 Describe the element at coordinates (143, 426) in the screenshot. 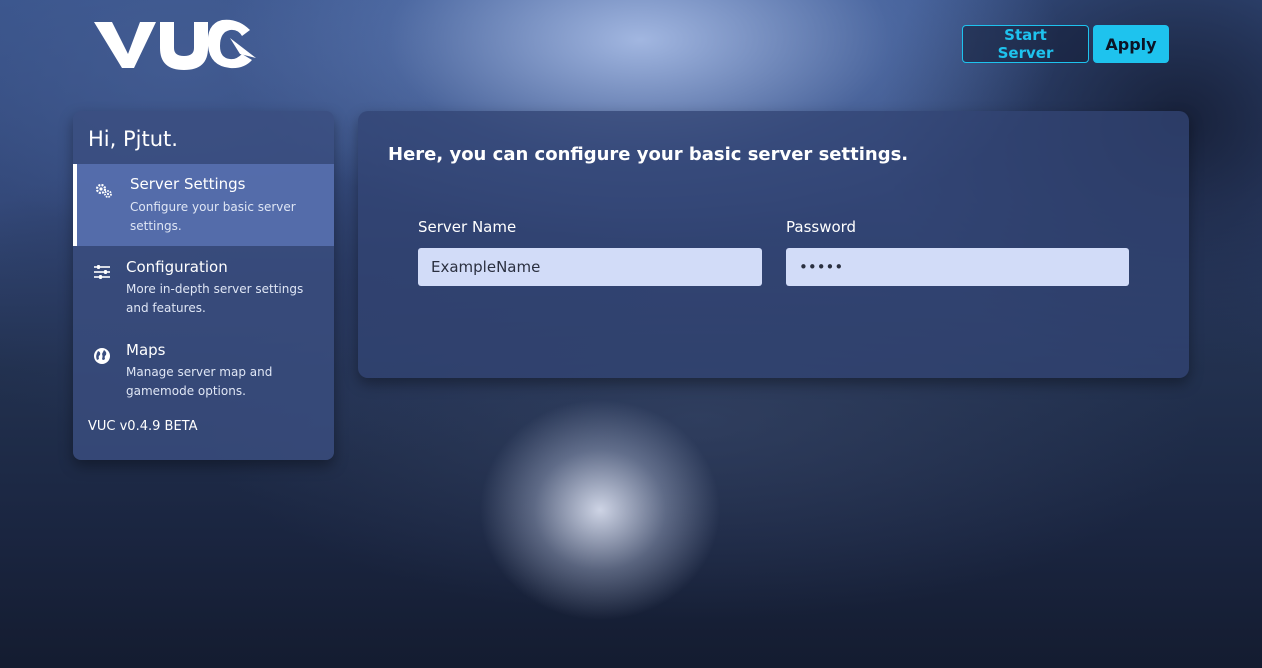

I see `version-label: VUC v0.4.9 BETA` at that location.